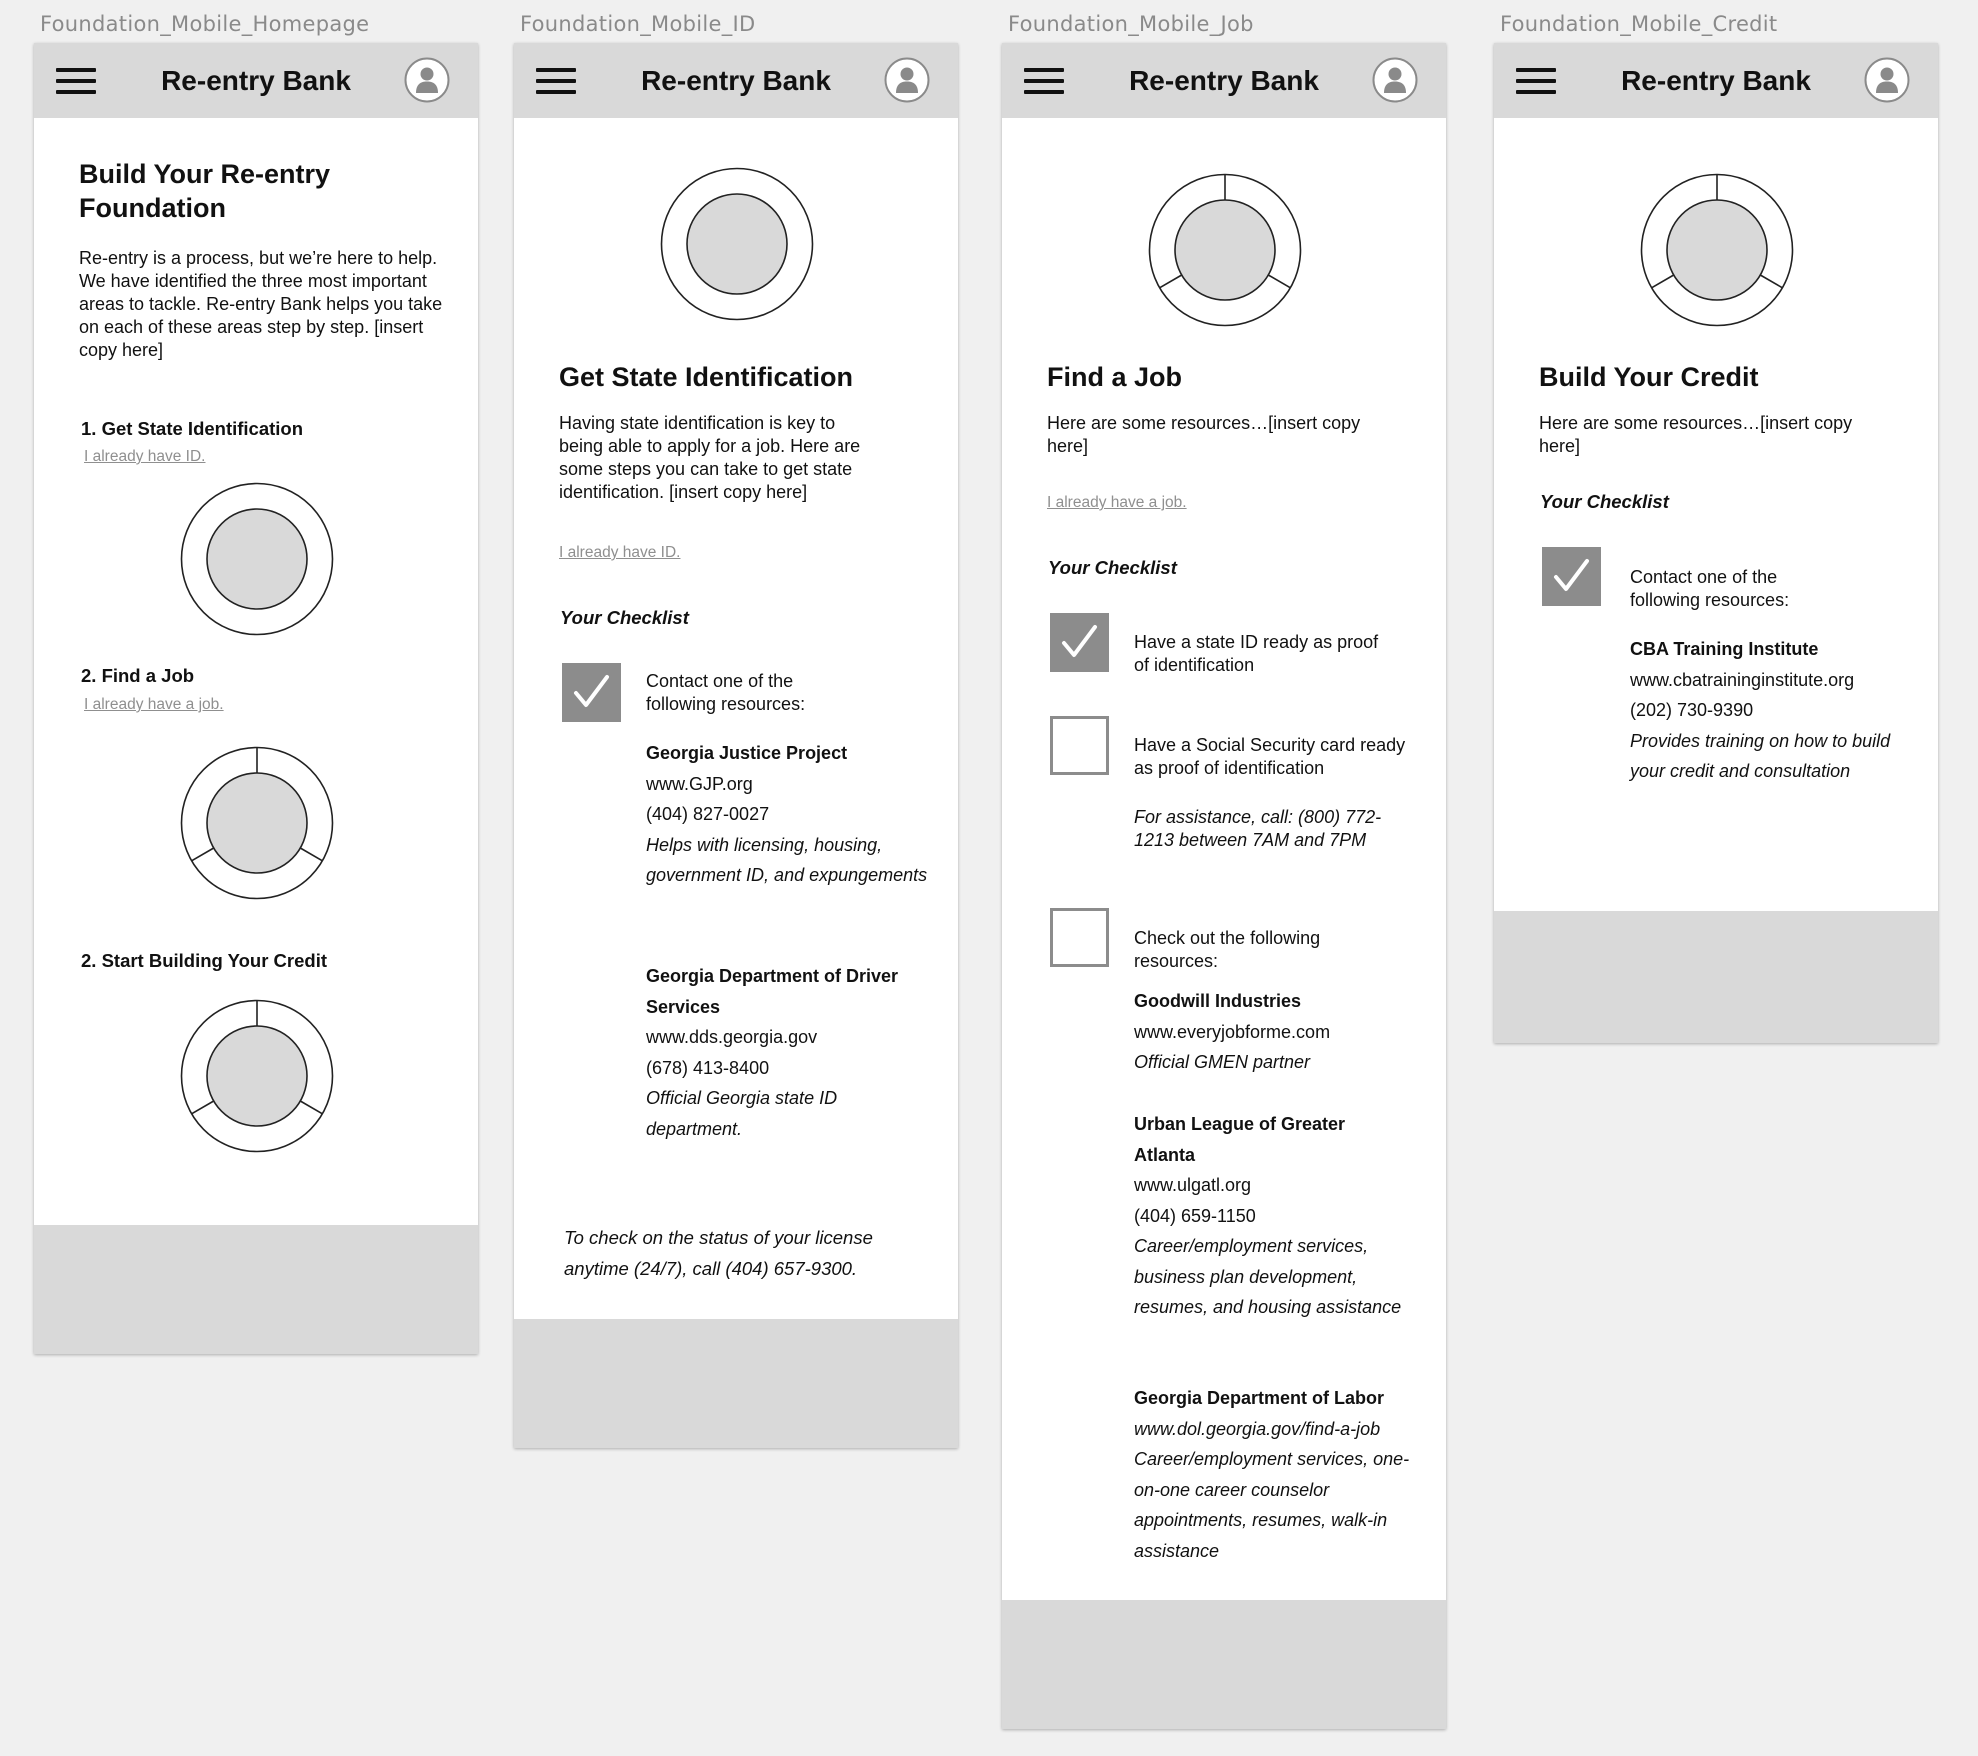 This screenshot has height=1756, width=1978. What do you see at coordinates (706, 377) in the screenshot?
I see `page-title: Get State Identification` at bounding box center [706, 377].